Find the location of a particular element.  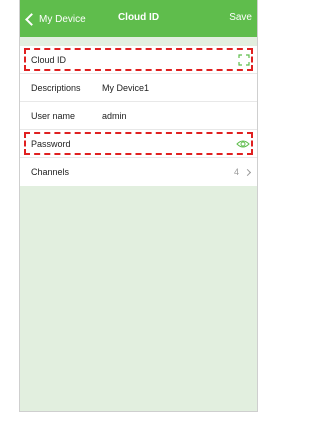

password-label: Password is located at coordinates (51, 143).